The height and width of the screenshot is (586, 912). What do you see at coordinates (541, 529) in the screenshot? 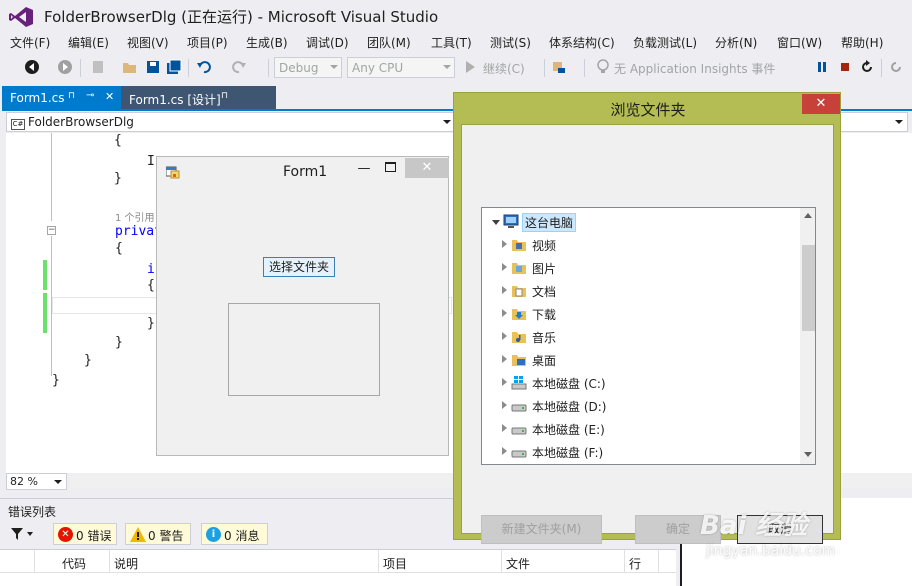
I see `new-folder-button: 新建文件夹(M)` at bounding box center [541, 529].